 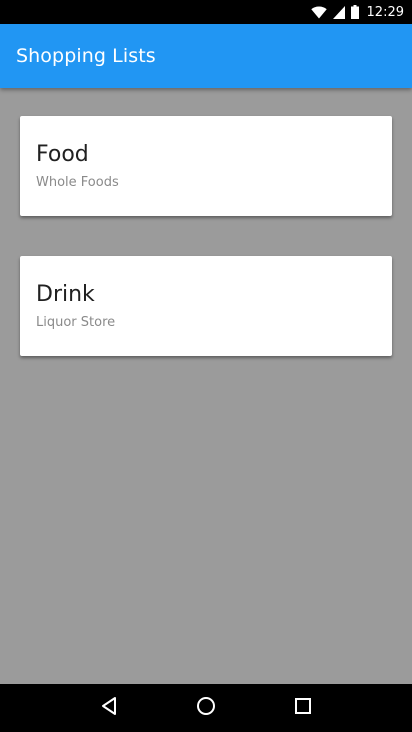 What do you see at coordinates (62, 154) in the screenshot?
I see `list-name: Food` at bounding box center [62, 154].